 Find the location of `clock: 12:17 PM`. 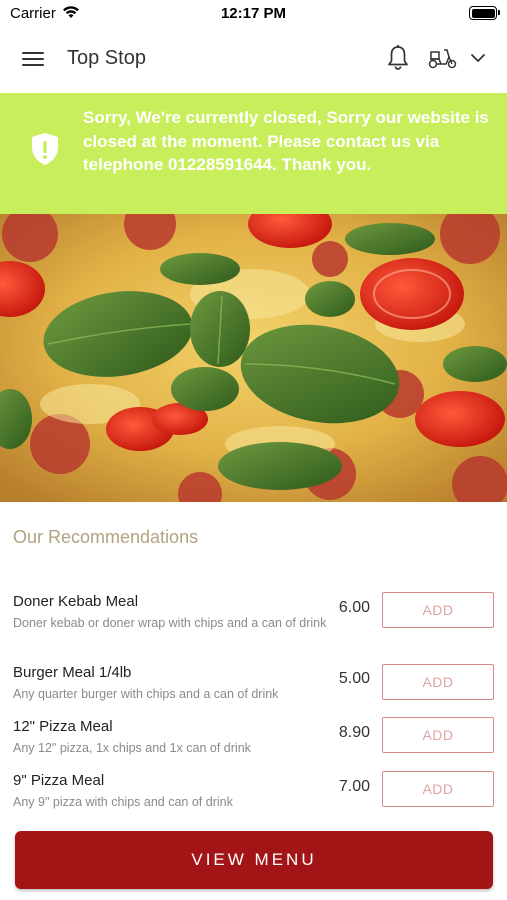

clock: 12:17 PM is located at coordinates (253, 13).